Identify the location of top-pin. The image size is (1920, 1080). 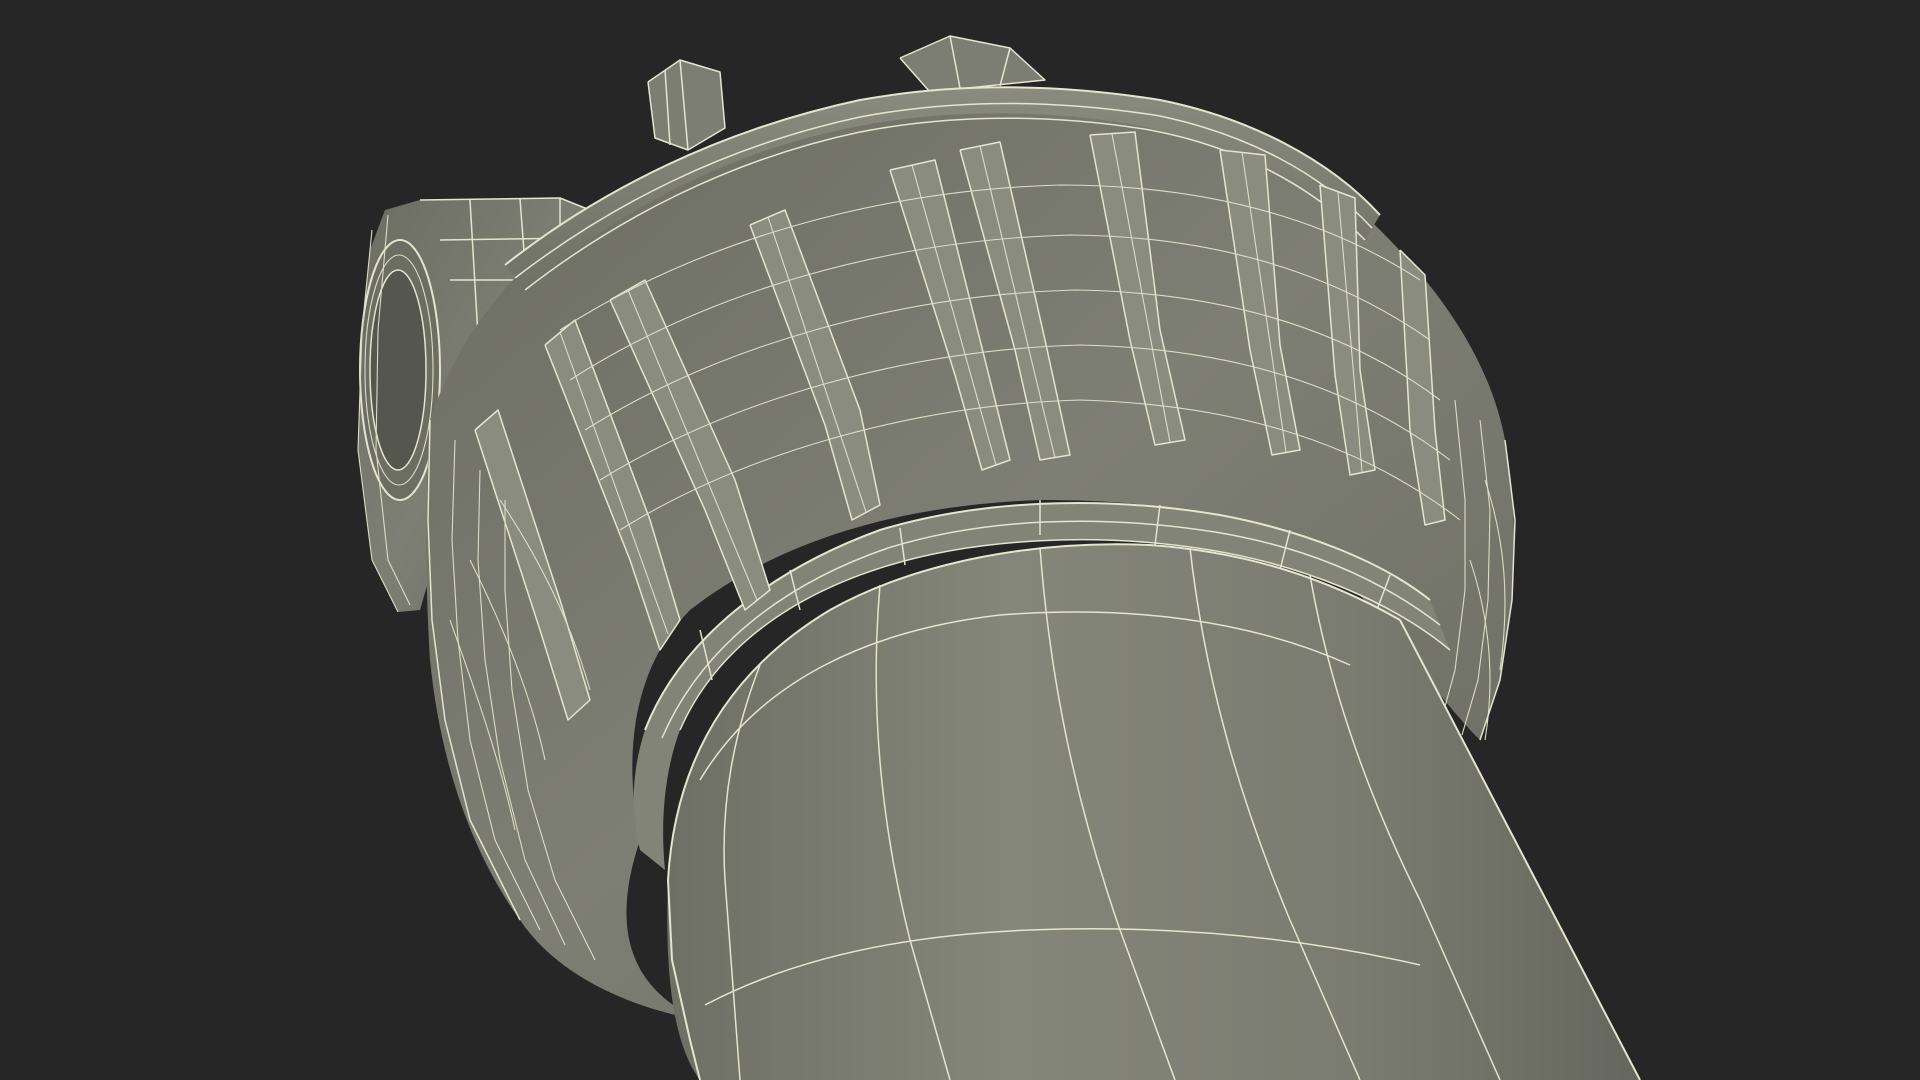
(686, 105).